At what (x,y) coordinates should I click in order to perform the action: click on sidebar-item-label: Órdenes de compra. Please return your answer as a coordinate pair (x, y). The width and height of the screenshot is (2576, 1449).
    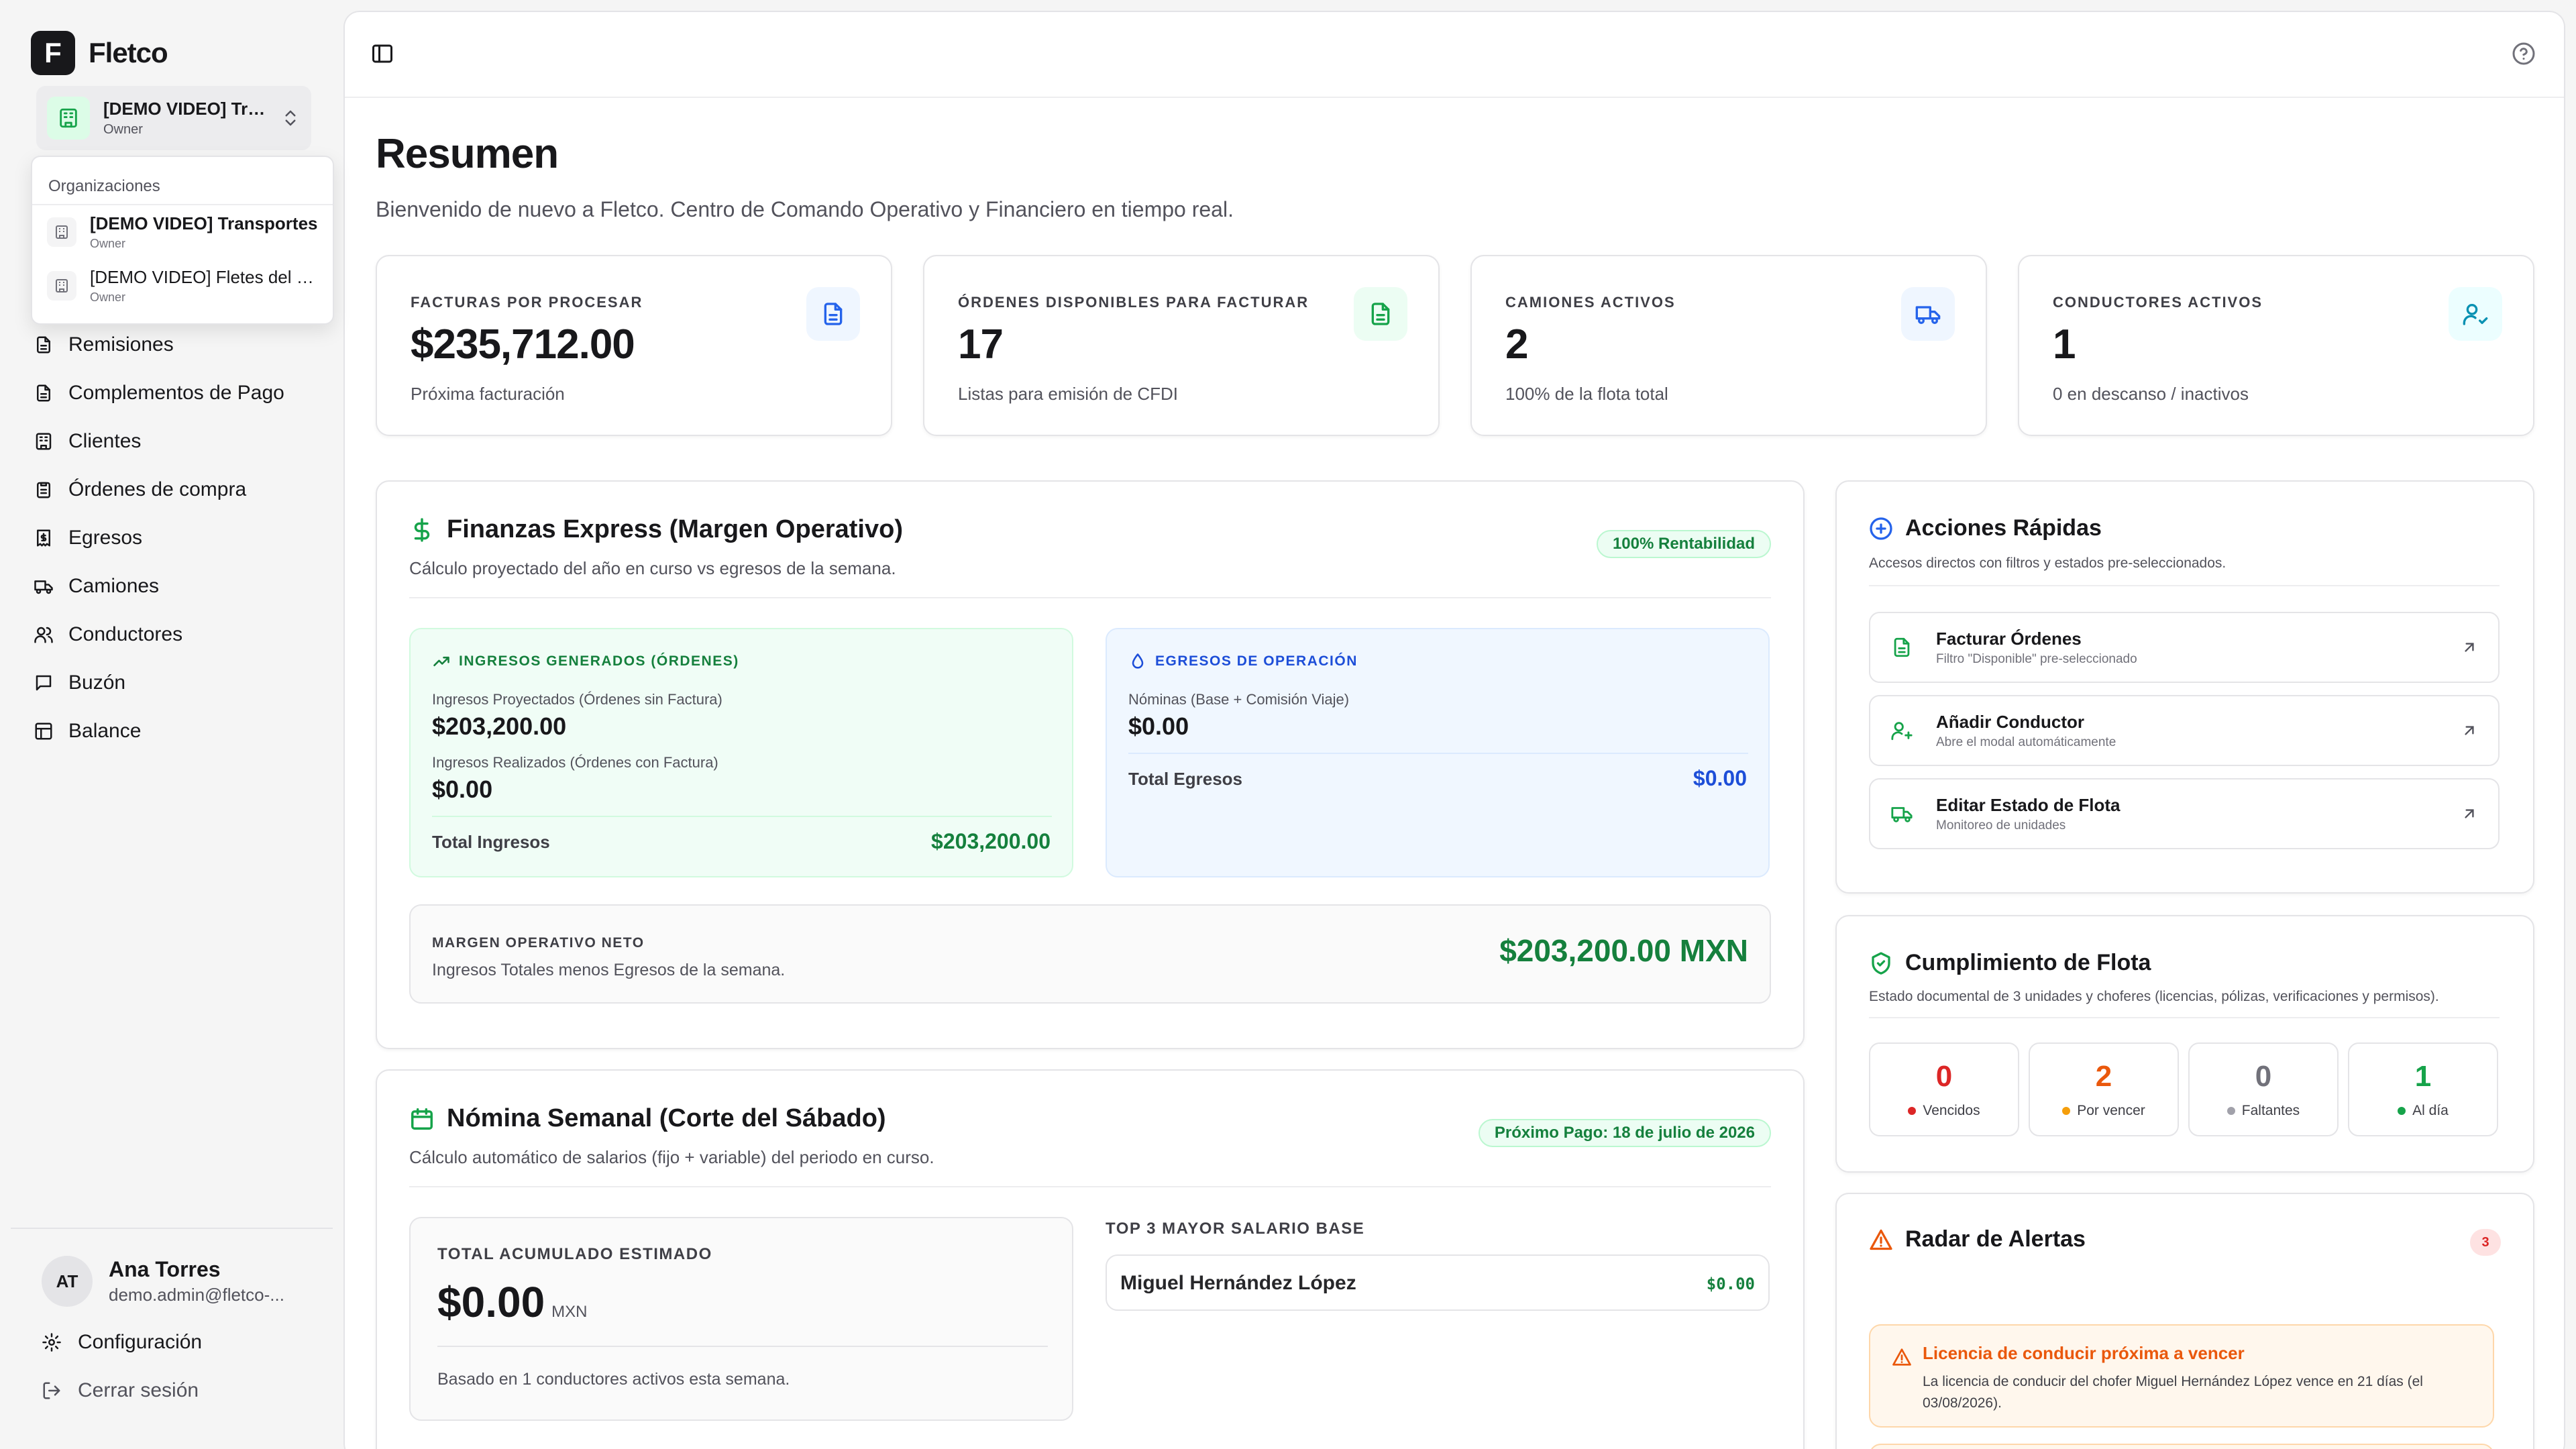
    Looking at the image, I should click on (157, 489).